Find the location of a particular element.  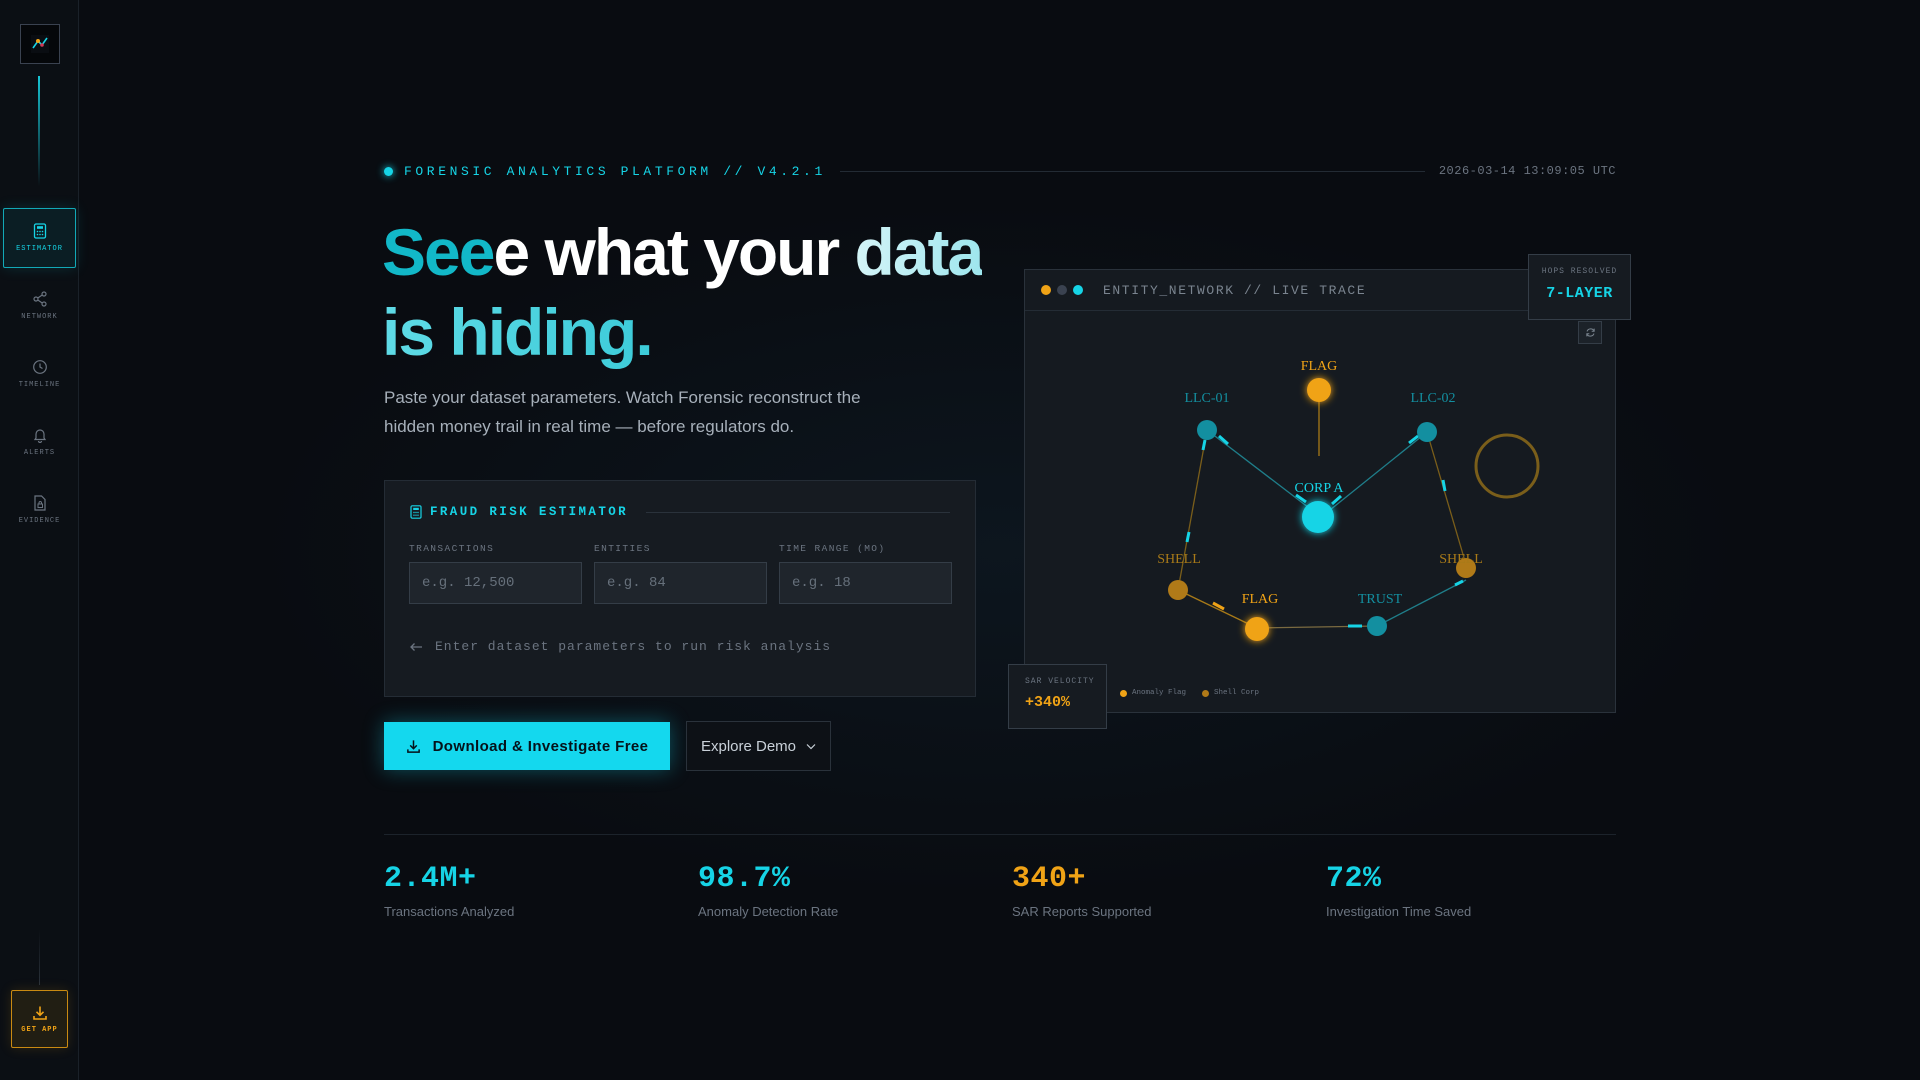

transactions-label: TRANSACTIONS is located at coordinates (452, 548).